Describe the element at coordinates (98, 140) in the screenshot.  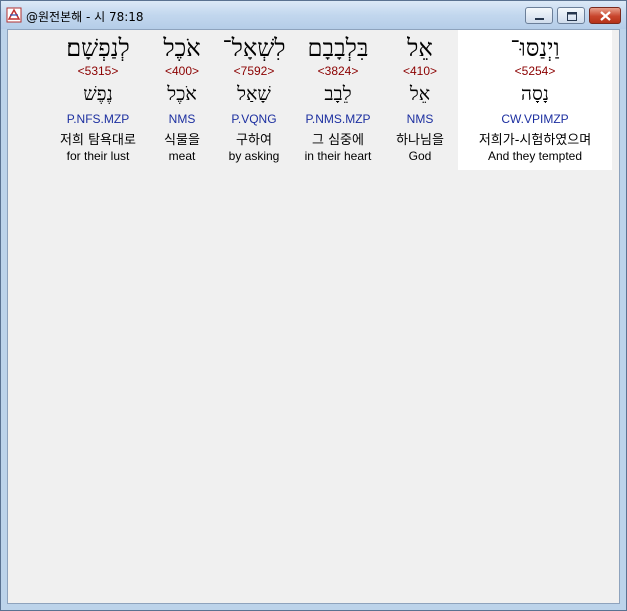
I see `korean-gloss: 저희 탐욕대로` at that location.